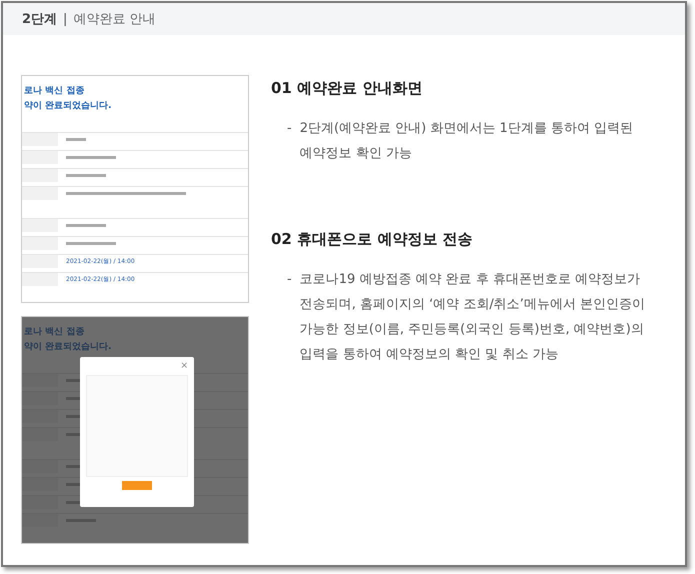 Image resolution: width=695 pixels, height=574 pixels. Describe the element at coordinates (114, 19) in the screenshot. I see `header-title: 예약완료 안내` at that location.